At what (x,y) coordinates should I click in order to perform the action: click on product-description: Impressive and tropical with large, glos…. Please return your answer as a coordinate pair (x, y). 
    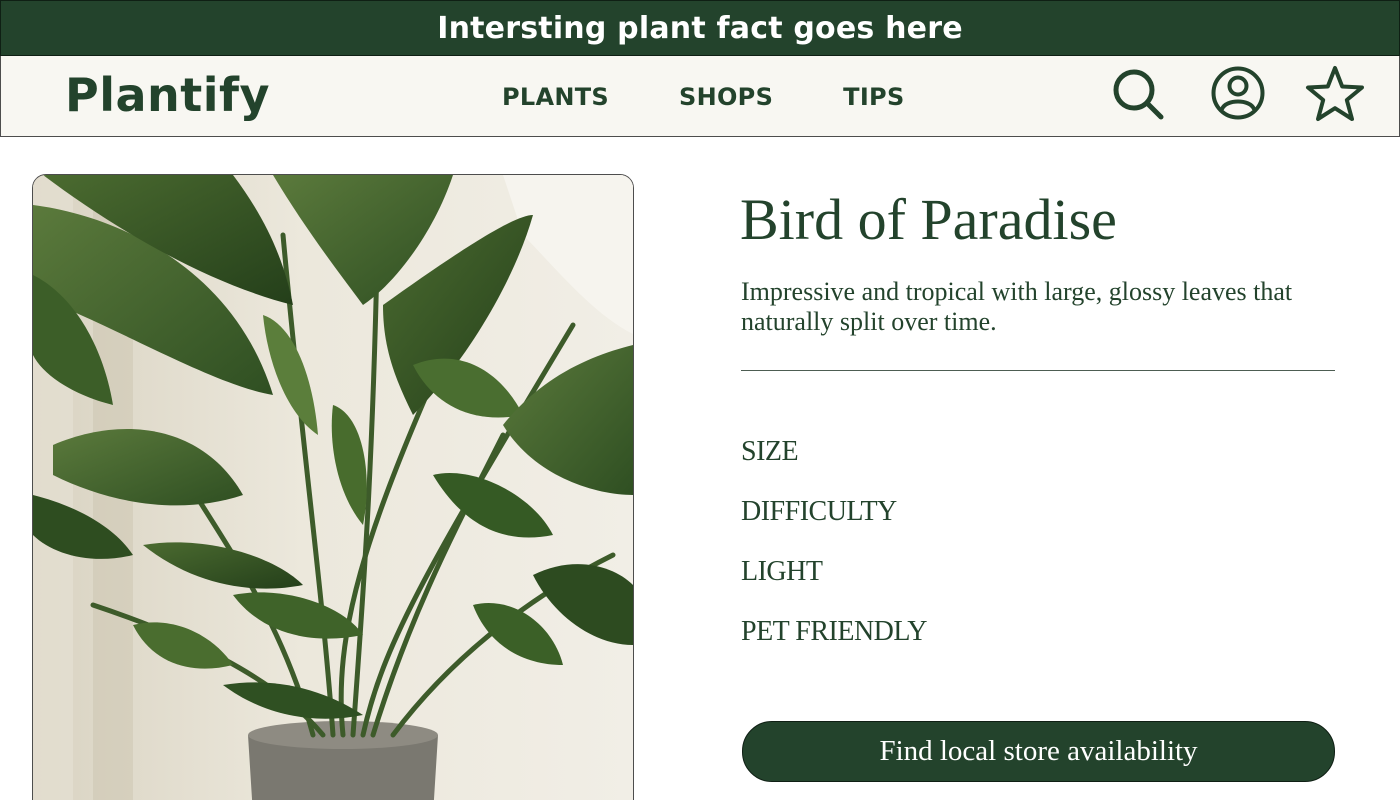
    Looking at the image, I should click on (1017, 306).